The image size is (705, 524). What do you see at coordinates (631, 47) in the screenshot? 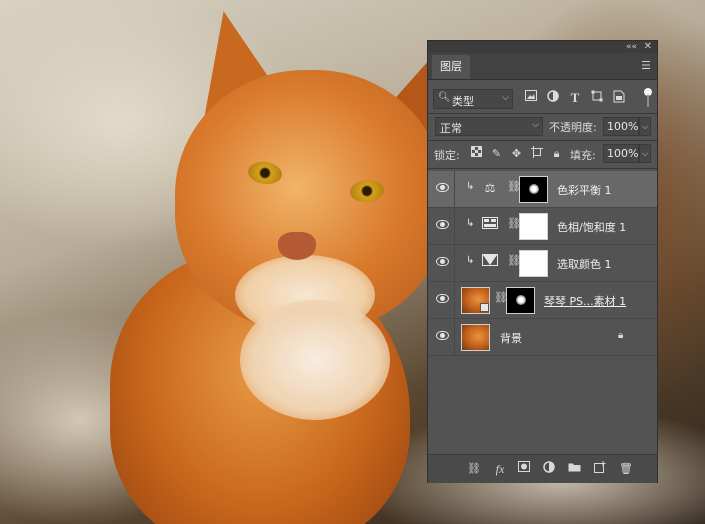
I see `collapse-icon: ««` at bounding box center [631, 47].